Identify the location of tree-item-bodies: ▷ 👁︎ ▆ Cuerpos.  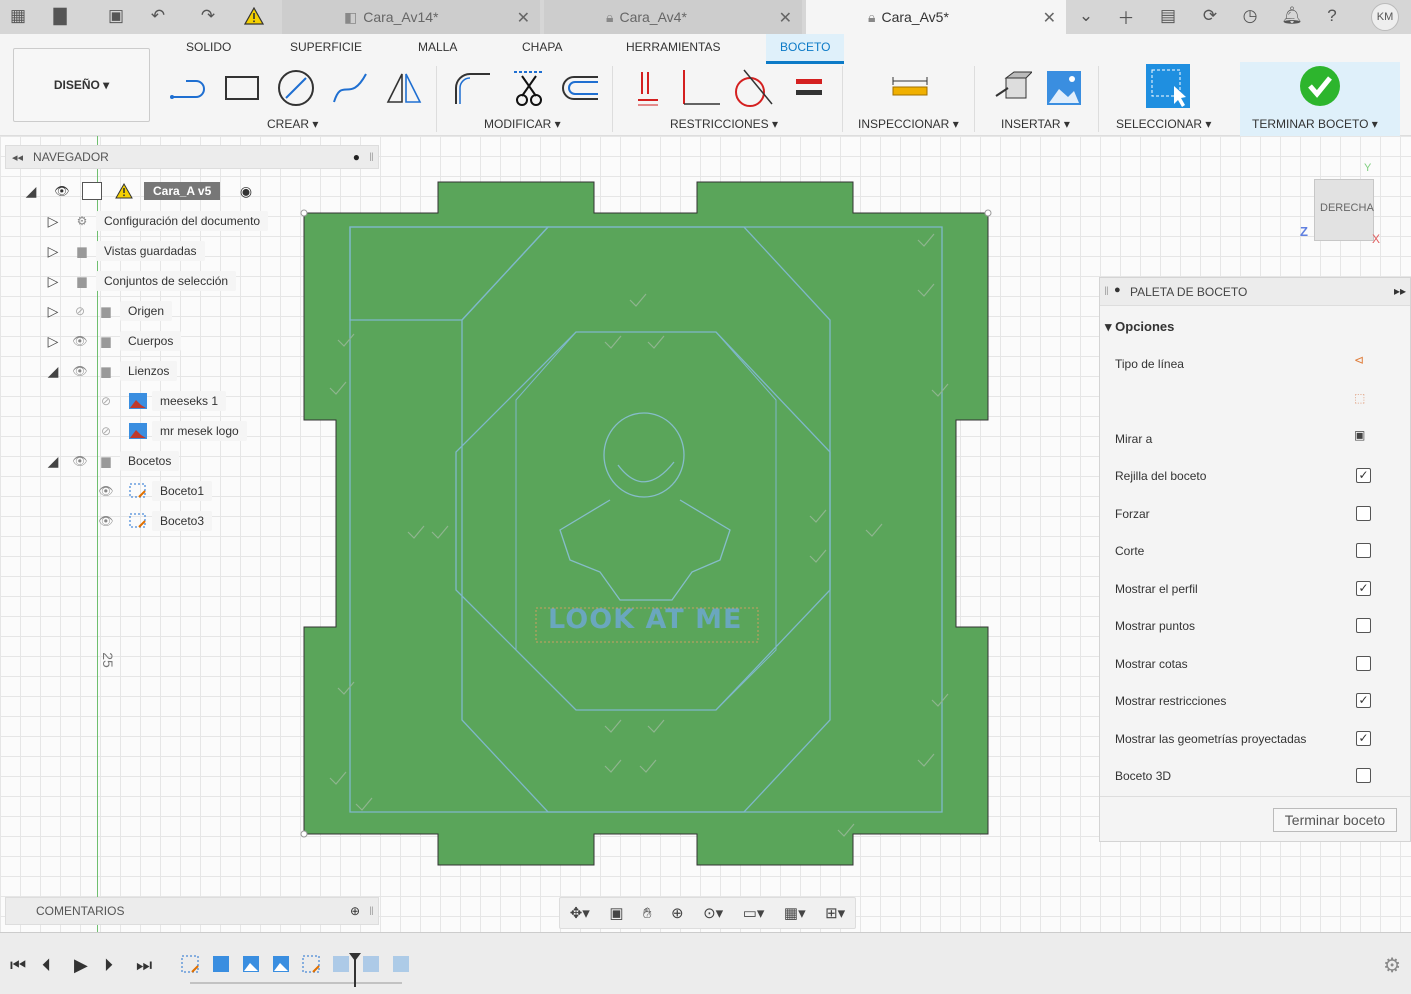
(113, 341).